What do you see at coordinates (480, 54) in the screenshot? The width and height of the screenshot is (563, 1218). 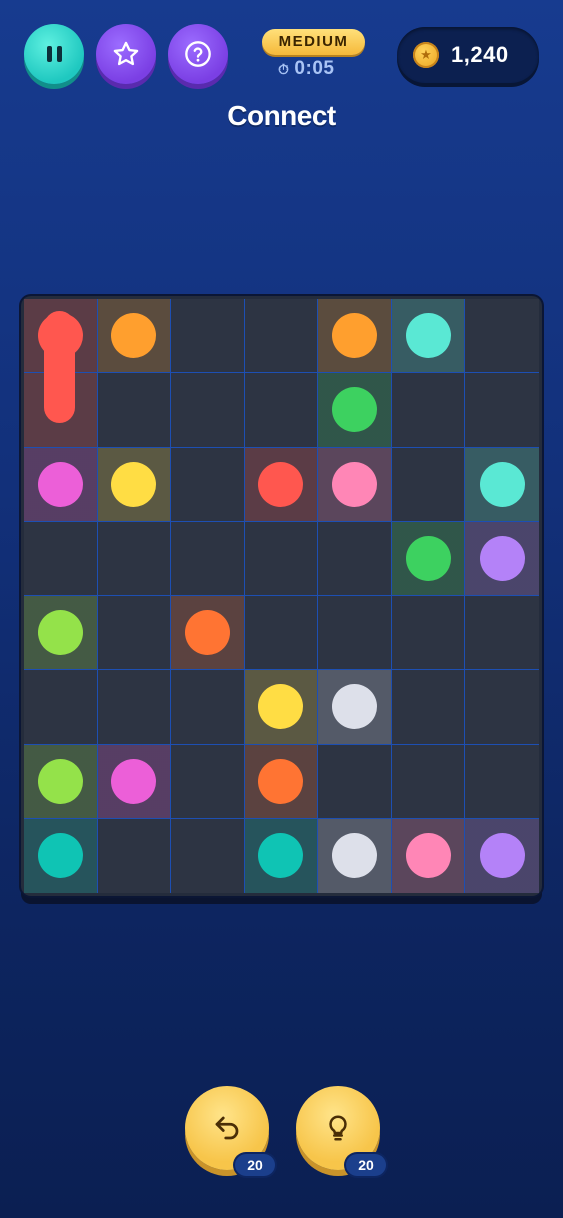 I see `coin-value: 1,240` at bounding box center [480, 54].